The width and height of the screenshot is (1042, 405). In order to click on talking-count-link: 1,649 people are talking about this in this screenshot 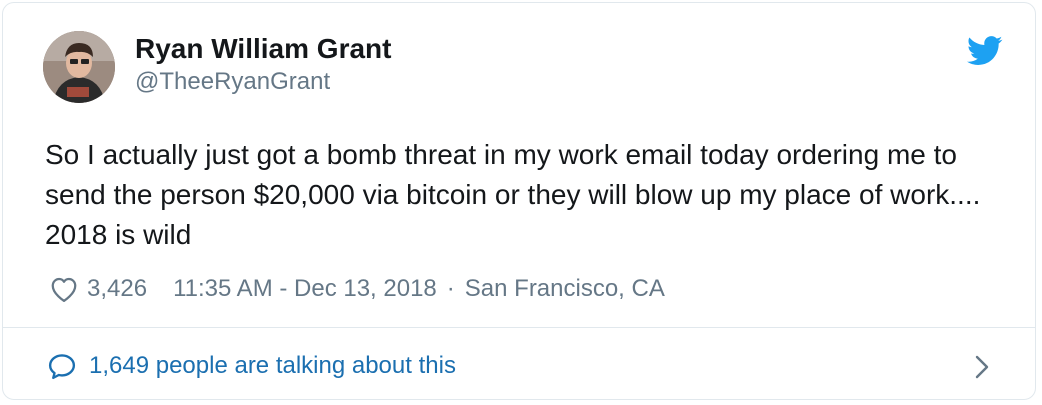, I will do `click(272, 366)`.